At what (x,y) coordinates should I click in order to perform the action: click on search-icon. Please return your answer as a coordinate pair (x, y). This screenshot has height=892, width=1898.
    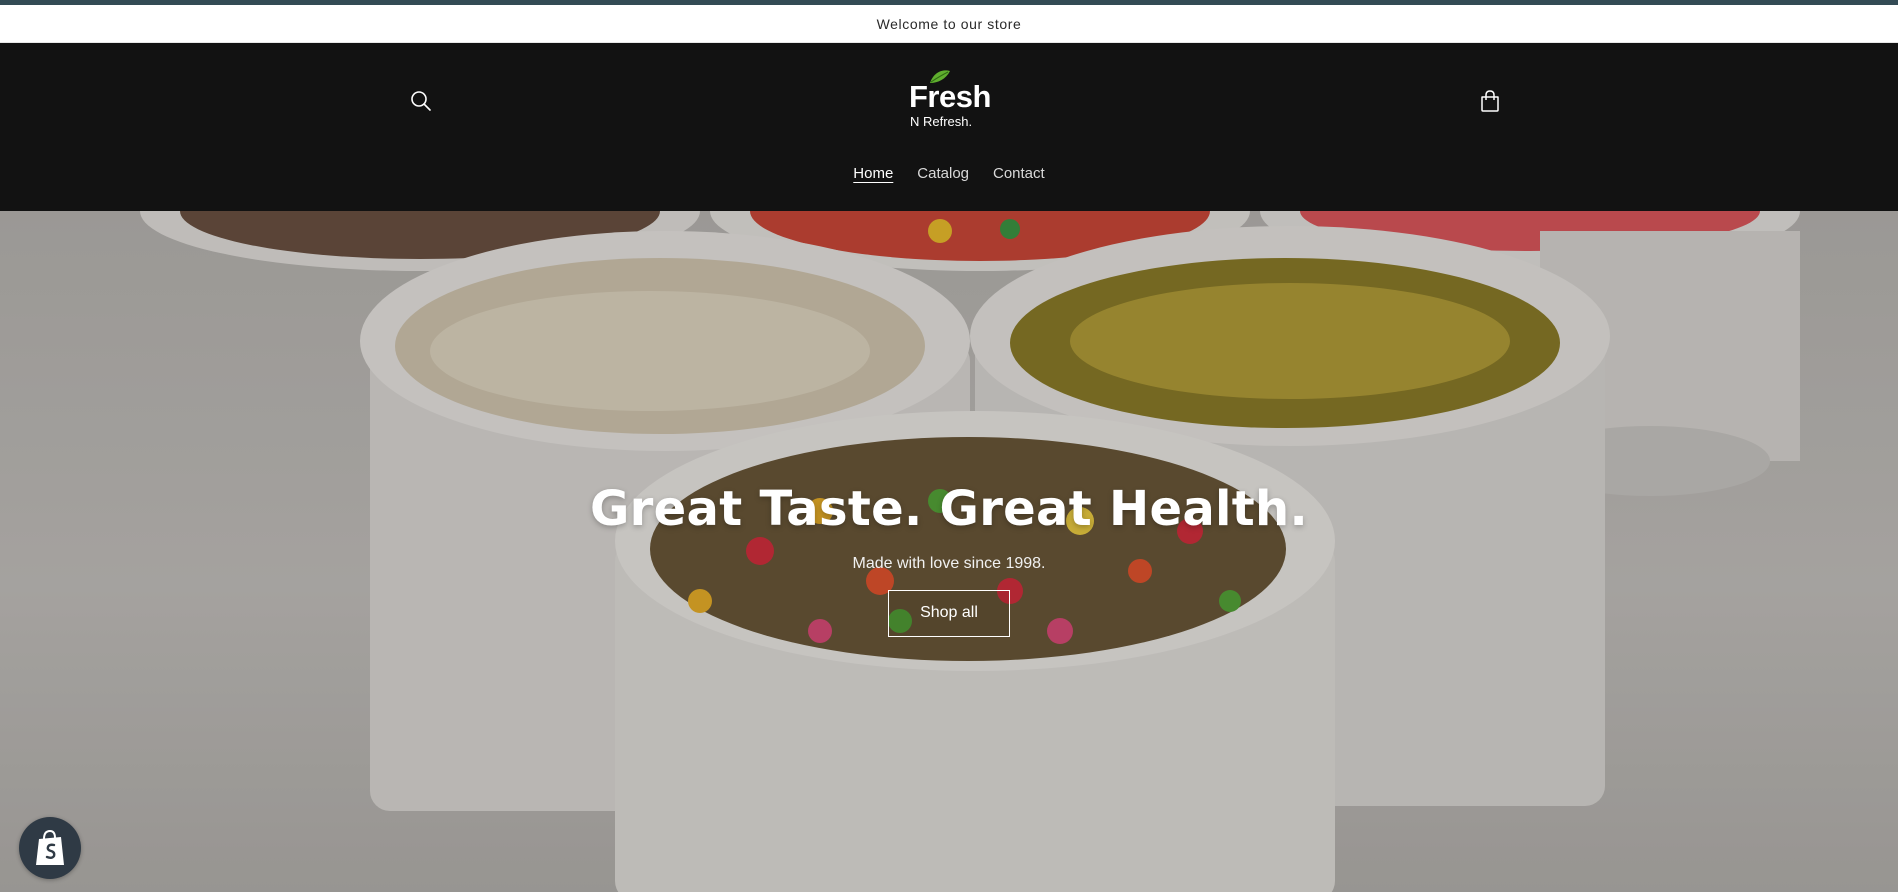
    Looking at the image, I should click on (421, 101).